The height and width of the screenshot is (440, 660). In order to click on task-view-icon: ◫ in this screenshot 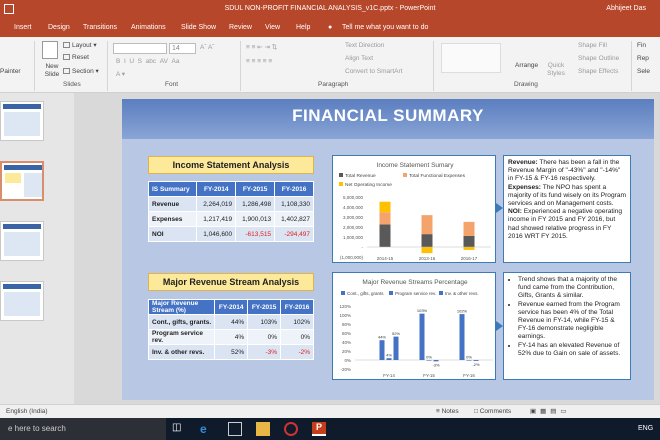, I will do `click(179, 429)`.